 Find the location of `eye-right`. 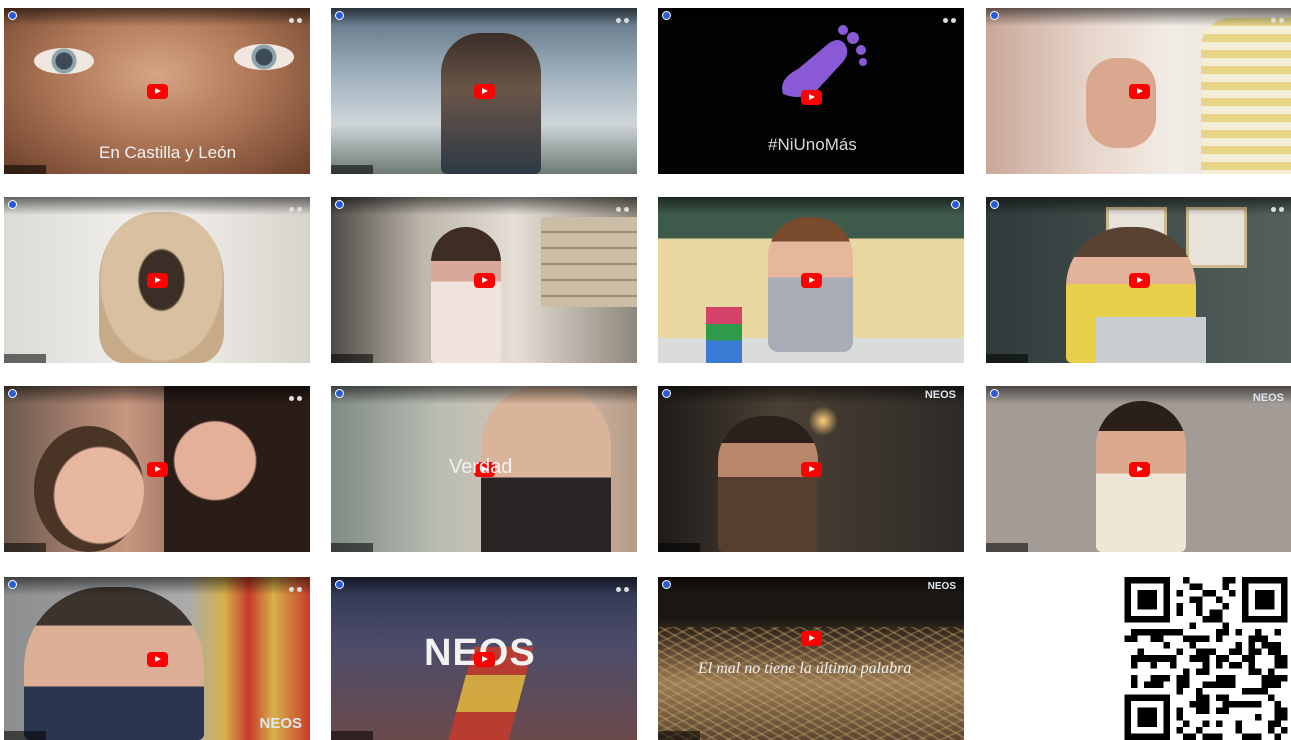

eye-right is located at coordinates (264, 57).